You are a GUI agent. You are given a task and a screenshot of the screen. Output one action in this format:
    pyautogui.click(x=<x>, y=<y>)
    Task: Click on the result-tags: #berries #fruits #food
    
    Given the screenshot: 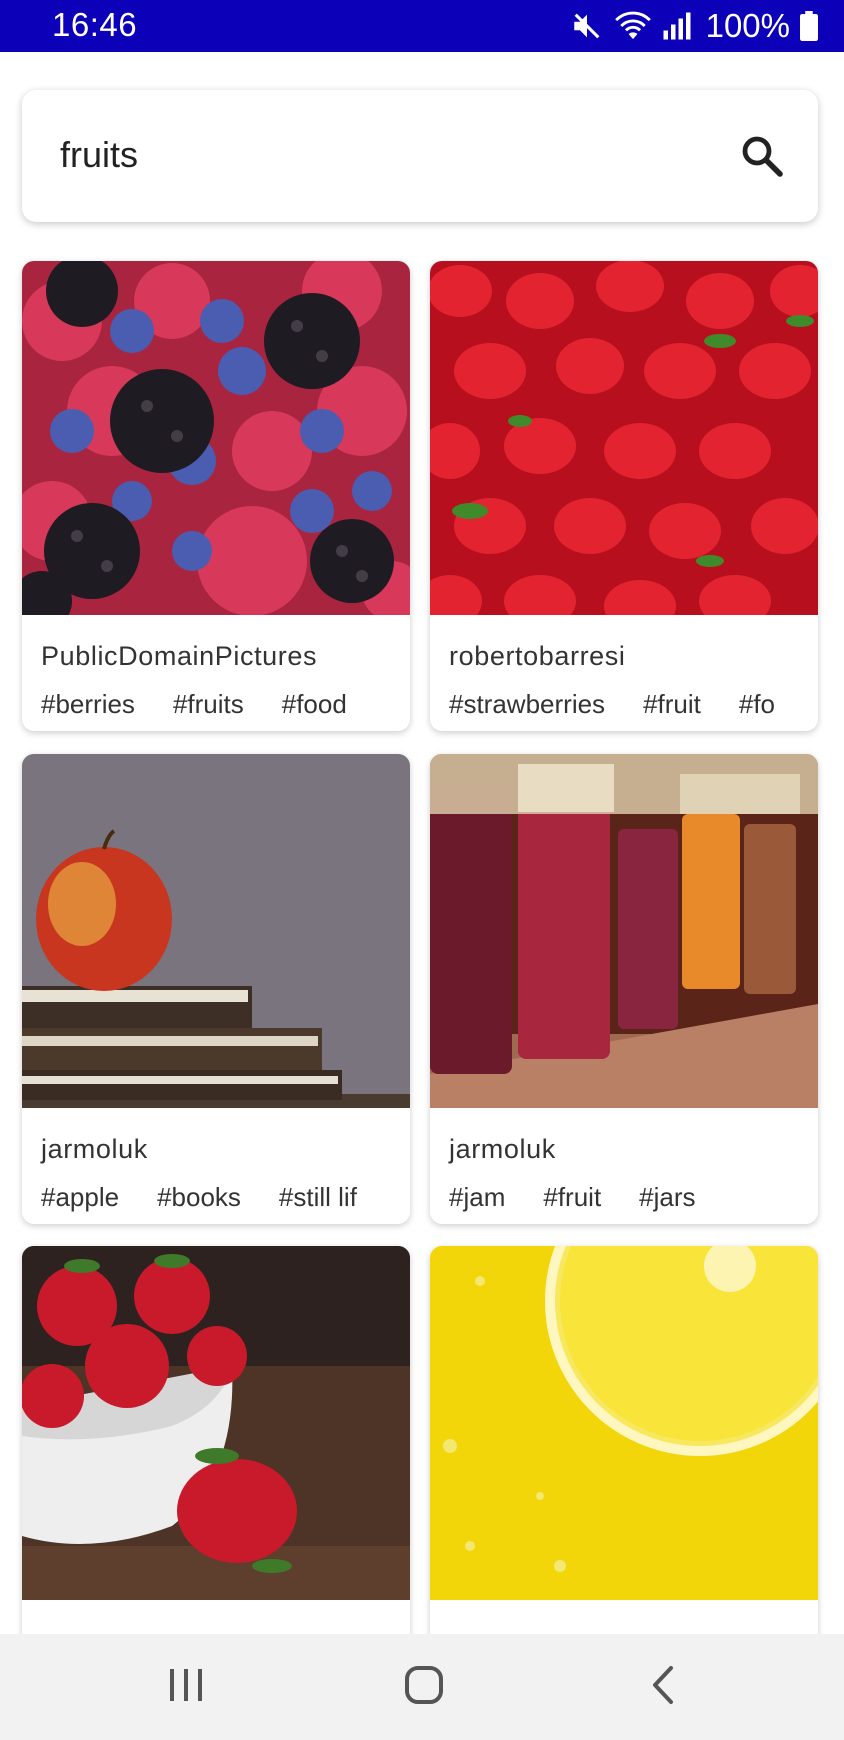 What is the action you would take?
    pyautogui.click(x=225, y=704)
    